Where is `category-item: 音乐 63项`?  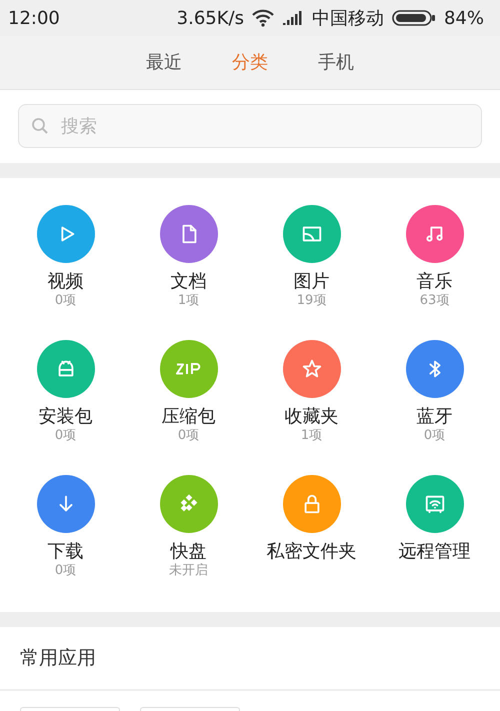
category-item: 音乐 63项 is located at coordinates (434, 263).